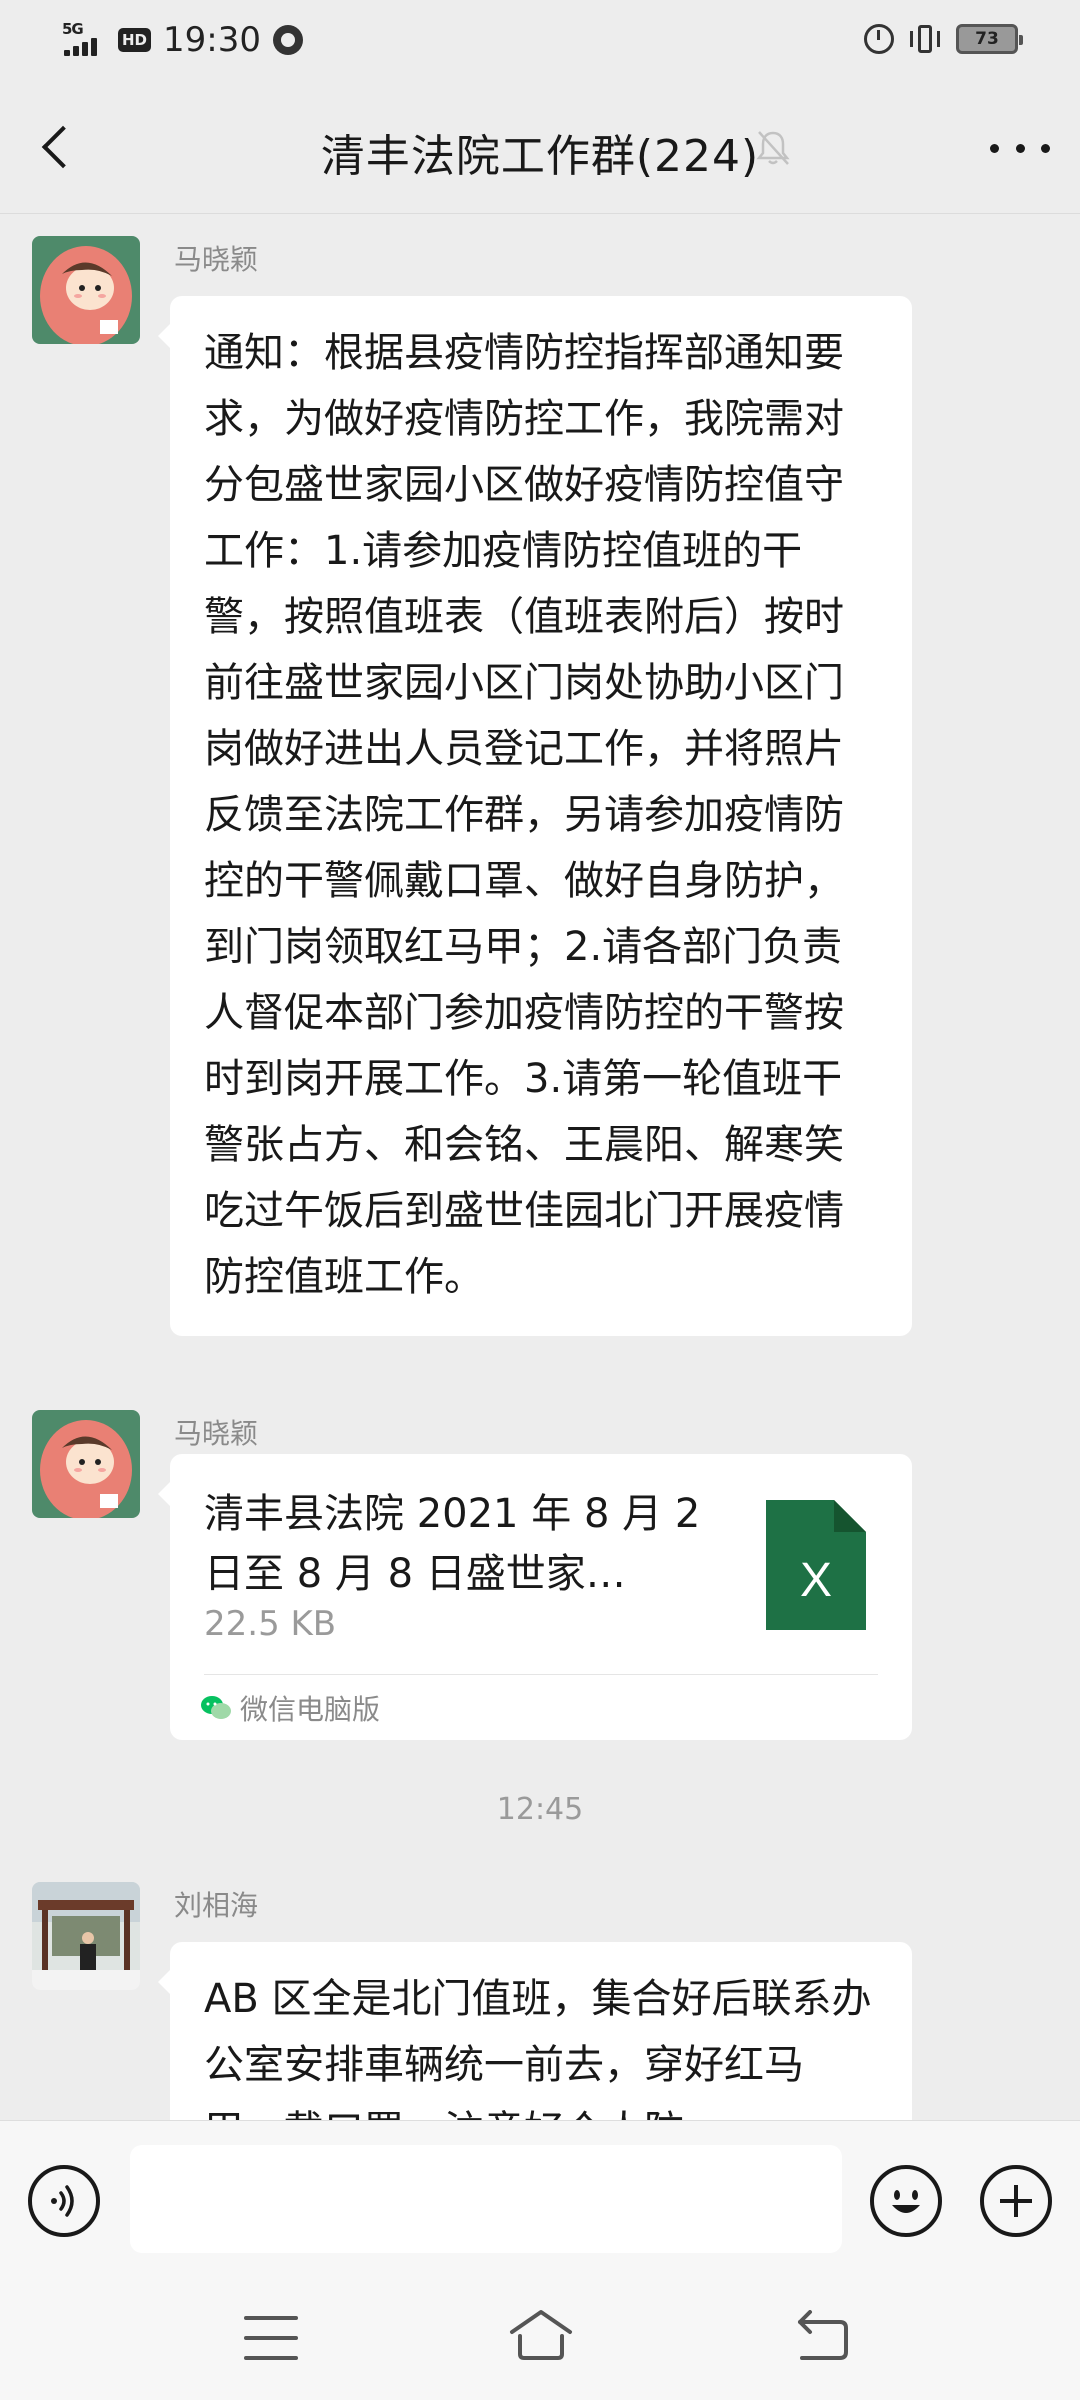 The height and width of the screenshot is (2400, 1080). Describe the element at coordinates (906, 2201) in the screenshot. I see `emoji-icon` at that location.